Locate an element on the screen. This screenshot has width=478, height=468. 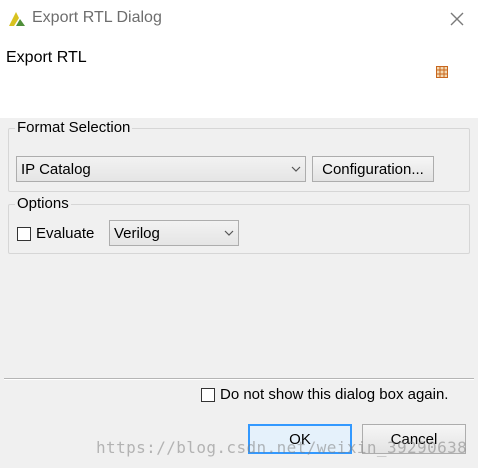
language-dropdown: Verilog is located at coordinates (174, 233).